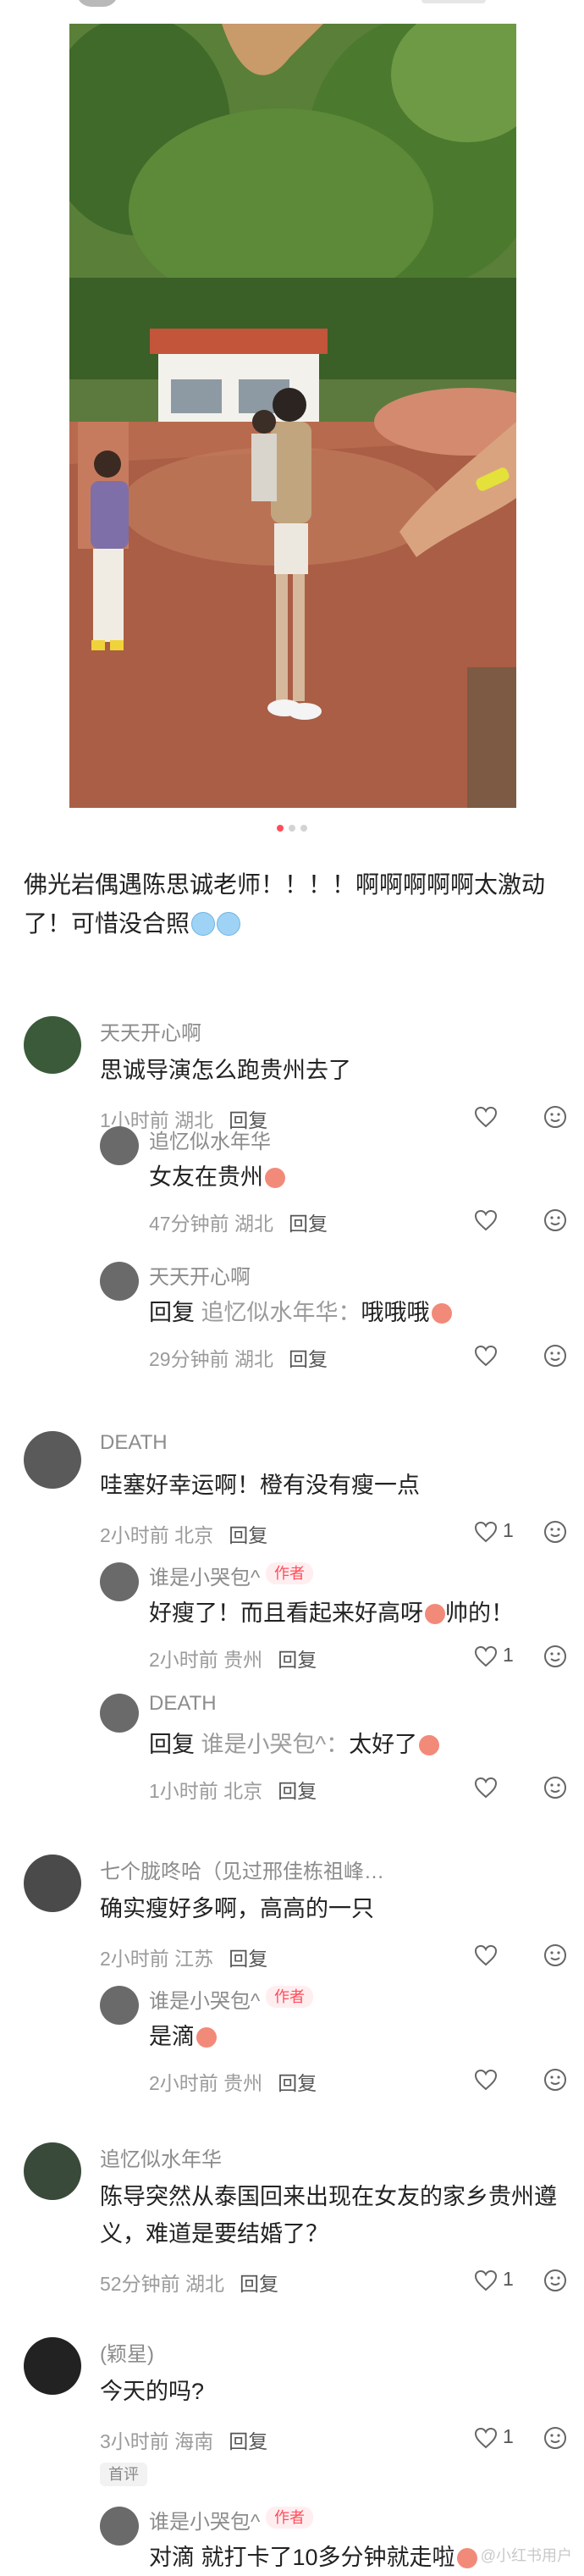 The width and height of the screenshot is (584, 2576). What do you see at coordinates (264, 456) in the screenshot?
I see `person-behind` at bounding box center [264, 456].